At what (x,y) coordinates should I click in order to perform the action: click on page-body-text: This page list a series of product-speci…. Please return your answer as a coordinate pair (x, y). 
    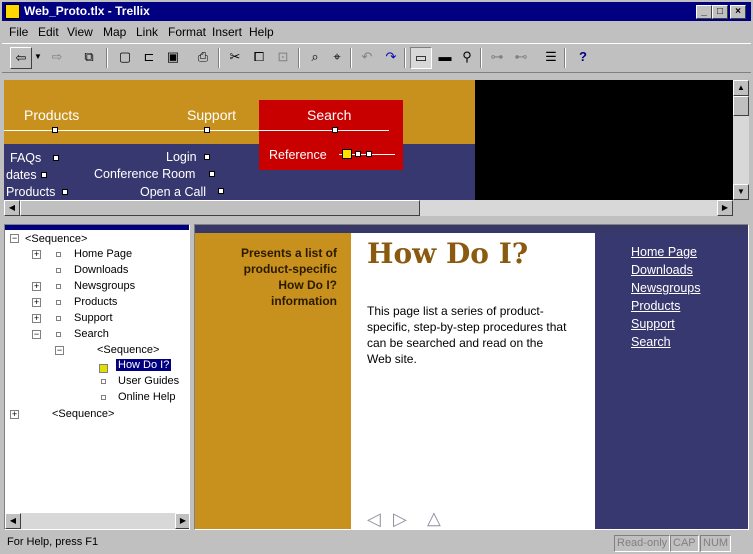
    Looking at the image, I should click on (467, 335).